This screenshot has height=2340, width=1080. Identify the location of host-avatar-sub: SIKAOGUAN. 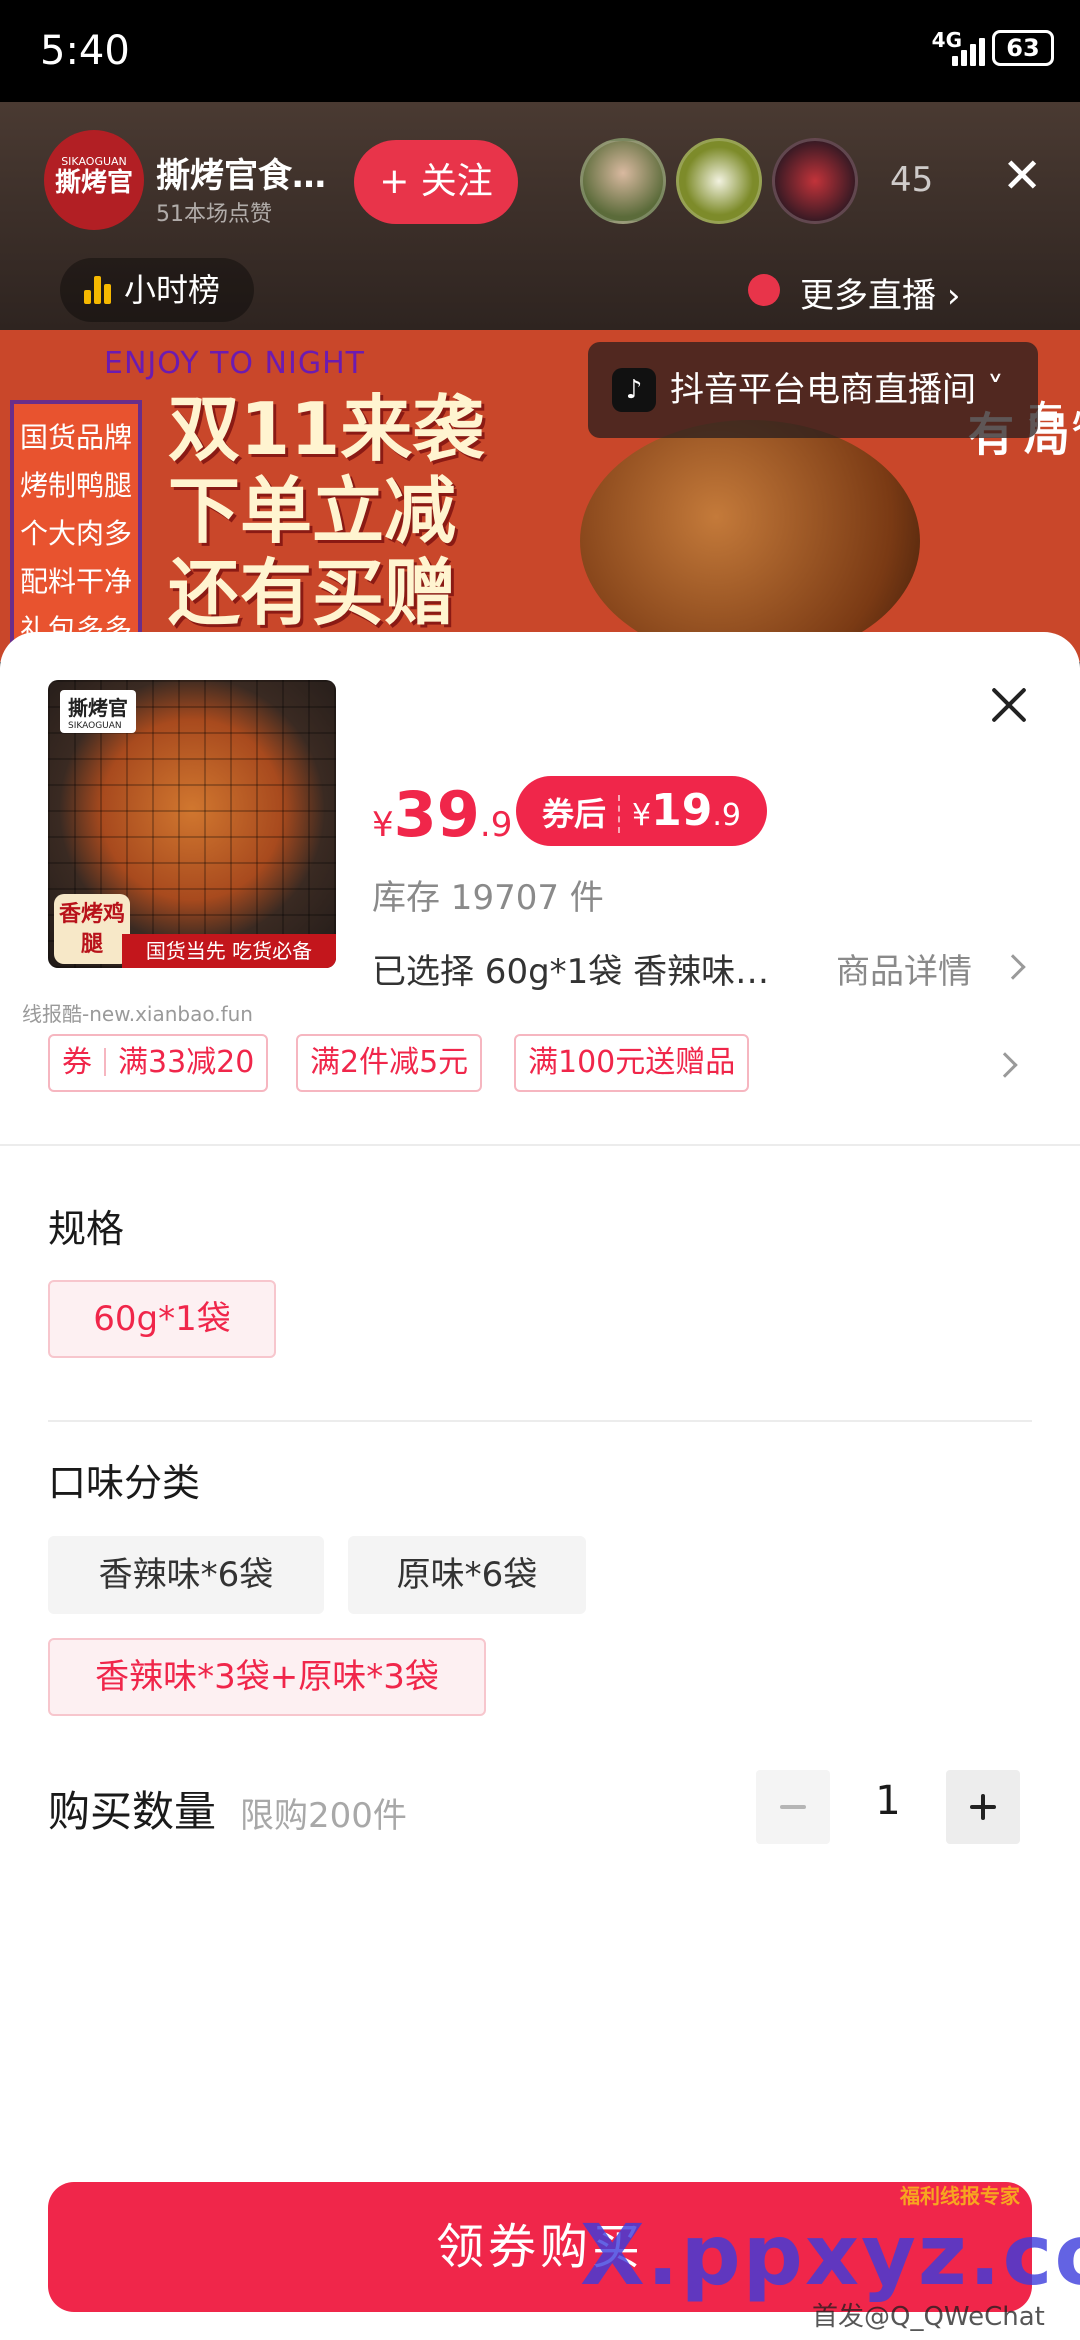
(94, 161).